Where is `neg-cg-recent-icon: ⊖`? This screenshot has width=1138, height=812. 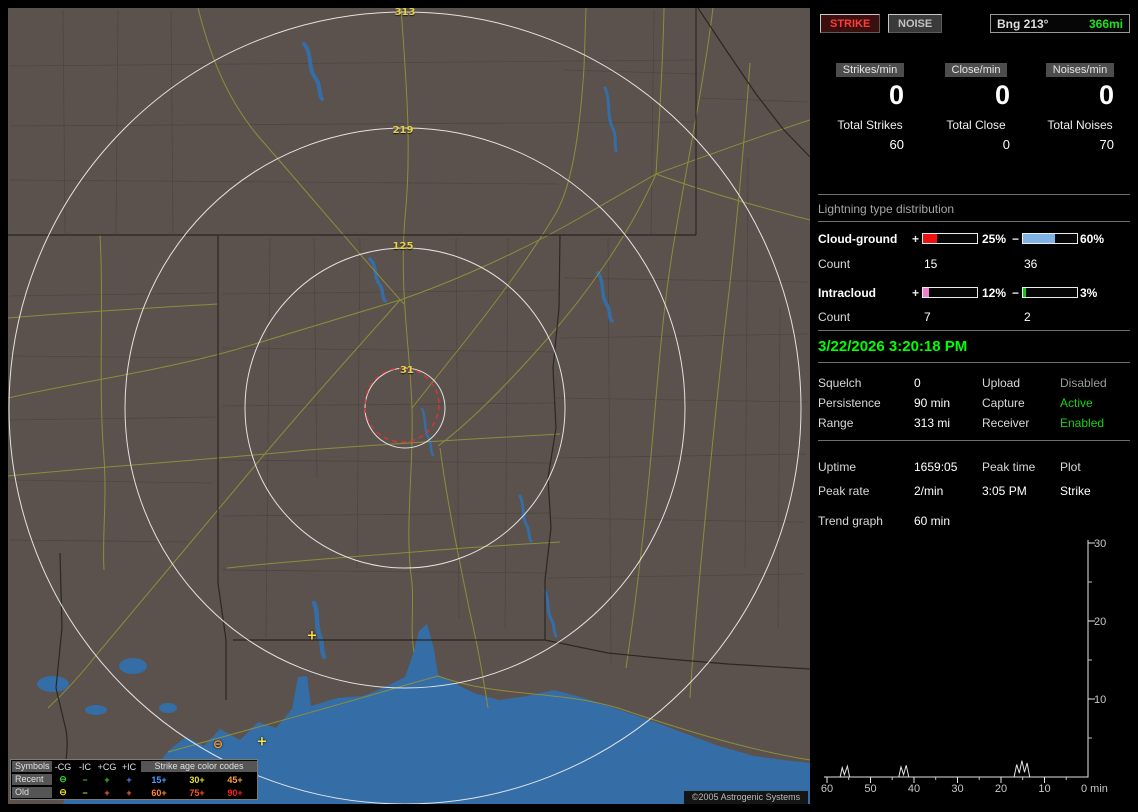
neg-cg-recent-icon: ⊖ is located at coordinates (63, 779).